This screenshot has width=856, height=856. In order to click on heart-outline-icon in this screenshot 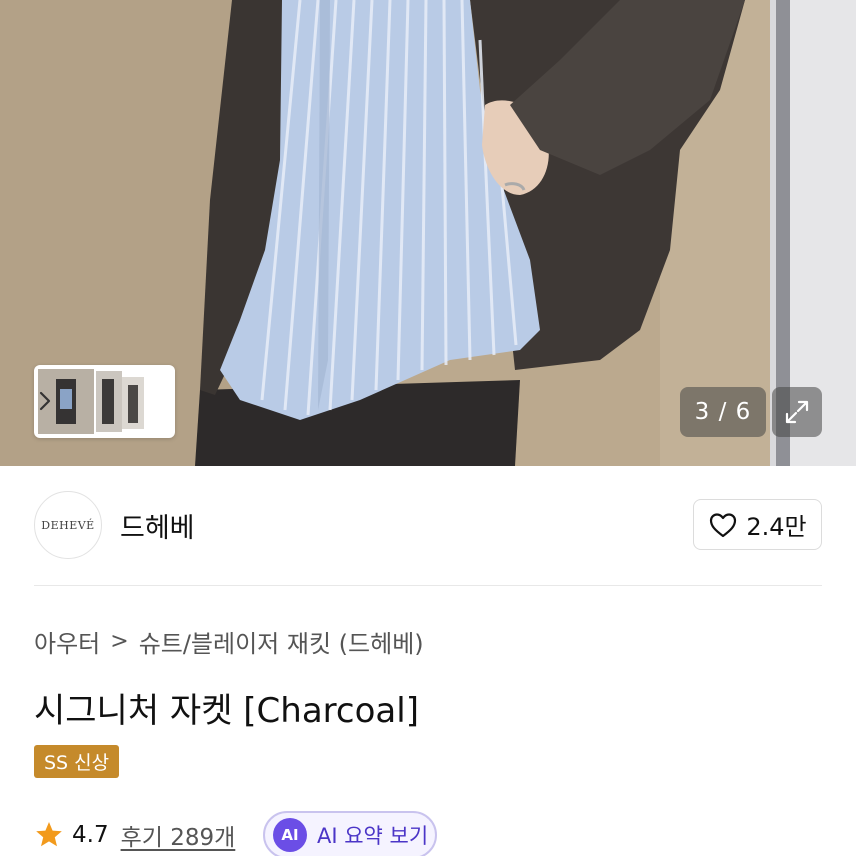, I will do `click(723, 524)`.